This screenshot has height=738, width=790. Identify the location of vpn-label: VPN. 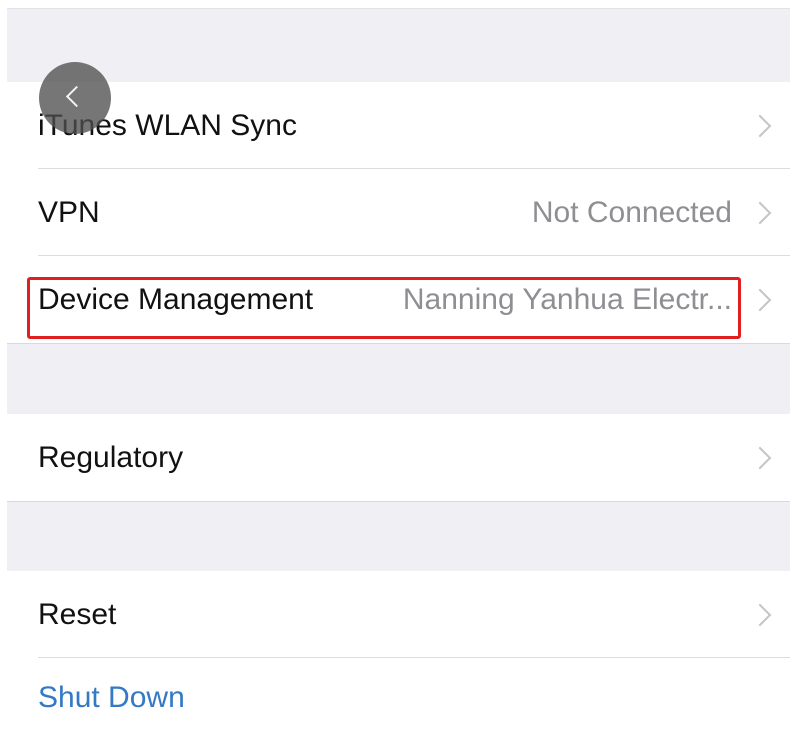
(69, 212).